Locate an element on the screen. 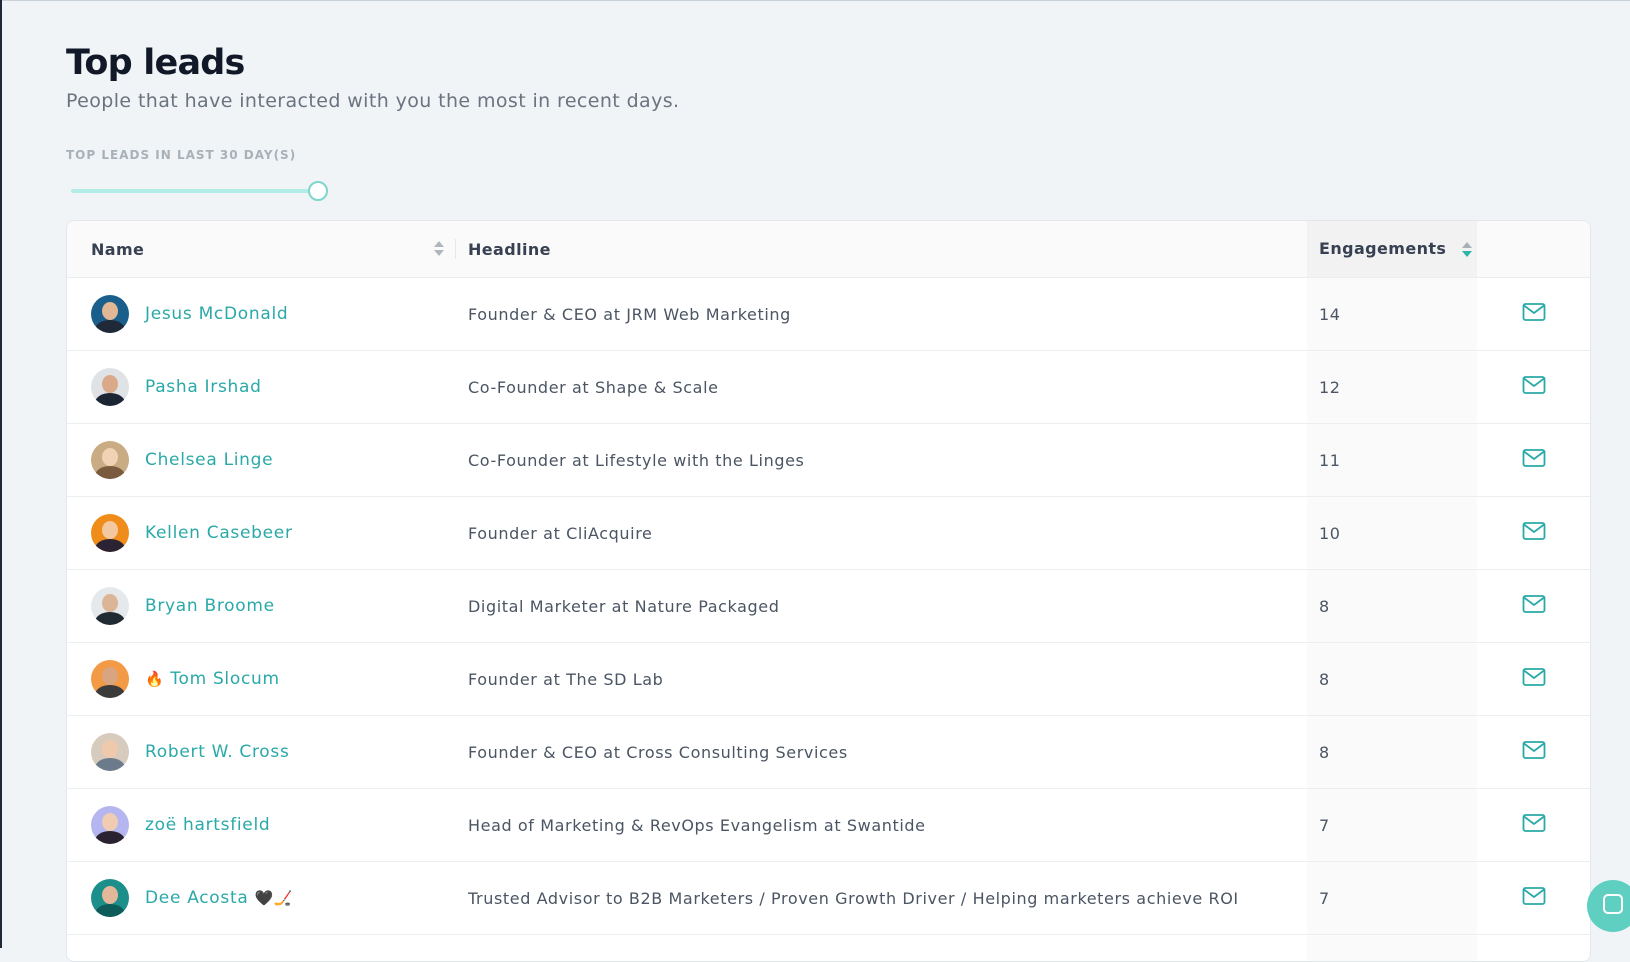 This screenshot has height=962, width=1630. cell-name: zoë hartsfield is located at coordinates (261, 825).